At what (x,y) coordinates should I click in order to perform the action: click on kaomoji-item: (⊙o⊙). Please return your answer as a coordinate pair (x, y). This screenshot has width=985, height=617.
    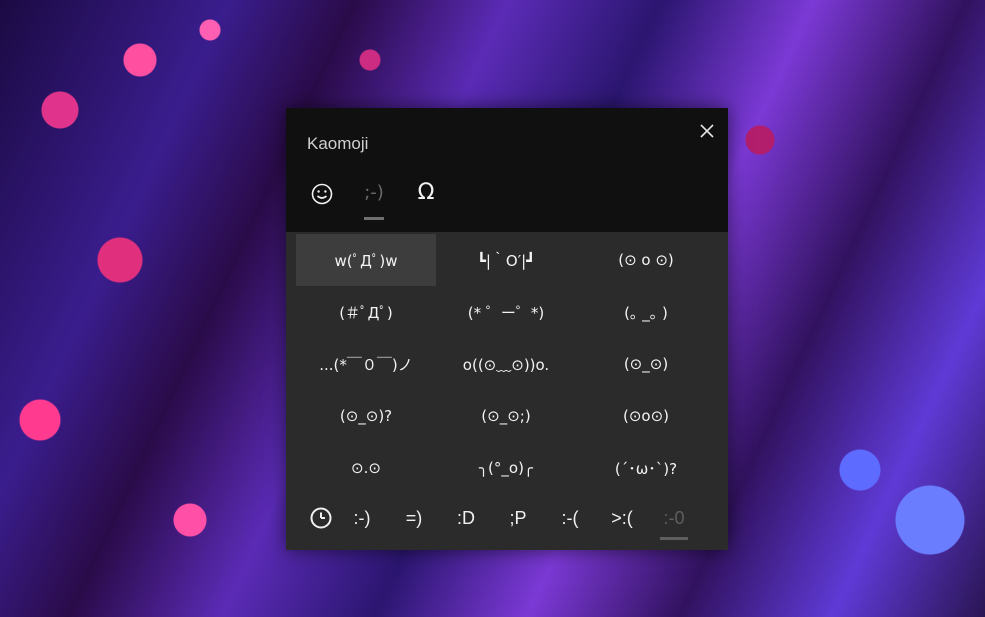
    Looking at the image, I should click on (646, 416).